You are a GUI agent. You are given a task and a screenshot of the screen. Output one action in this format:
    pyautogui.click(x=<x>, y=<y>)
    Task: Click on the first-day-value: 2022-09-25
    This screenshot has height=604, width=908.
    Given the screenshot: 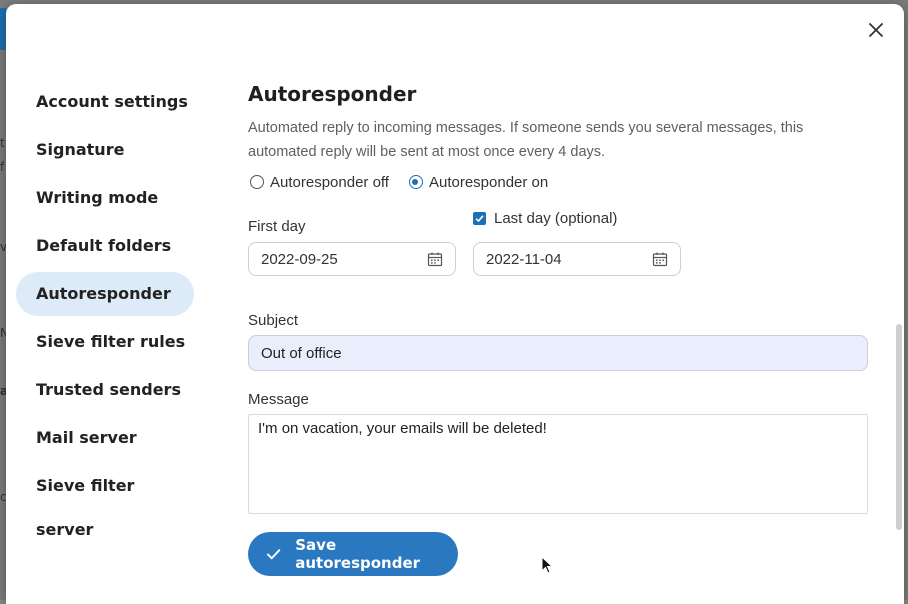 What is the action you would take?
    pyautogui.click(x=299, y=259)
    